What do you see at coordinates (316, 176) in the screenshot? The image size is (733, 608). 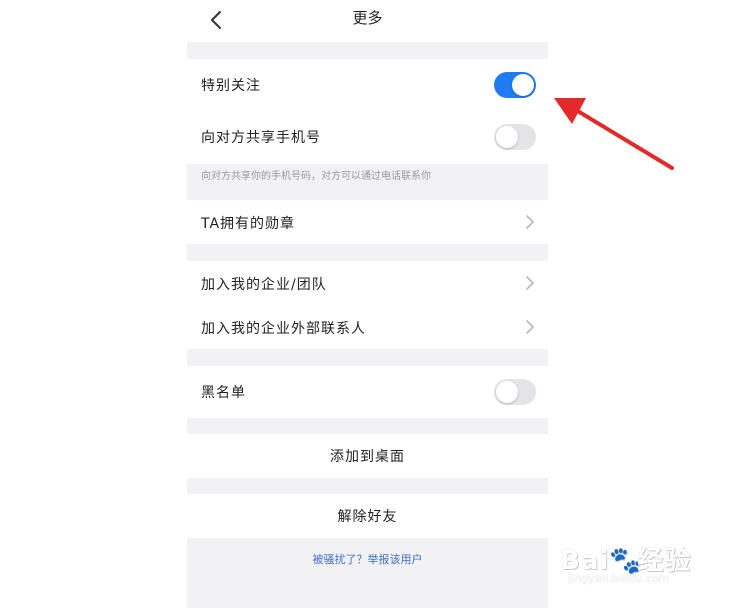 I see `share-phone-hint: 向对方共享你的手机号码，对方可以通过电话联系你` at bounding box center [316, 176].